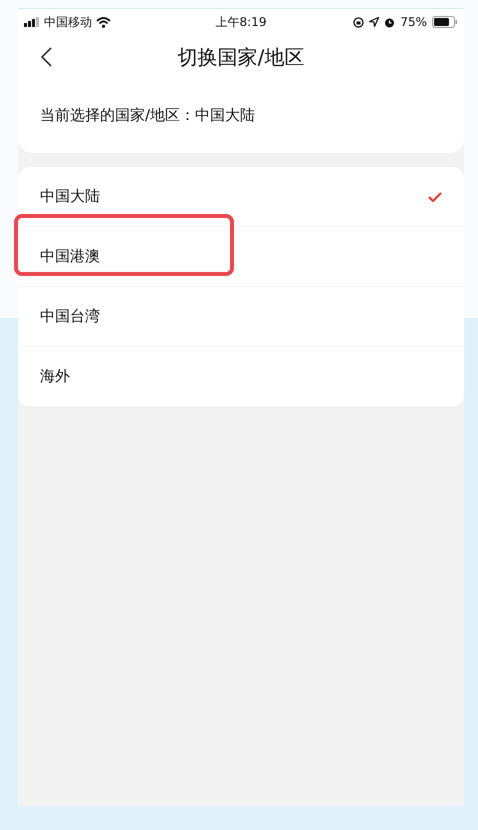  I want to click on battery-icon, so click(445, 22).